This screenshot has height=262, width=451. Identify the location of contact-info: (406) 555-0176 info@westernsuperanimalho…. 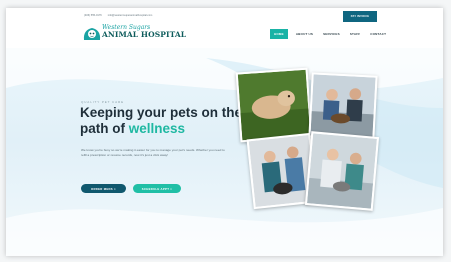
(118, 15).